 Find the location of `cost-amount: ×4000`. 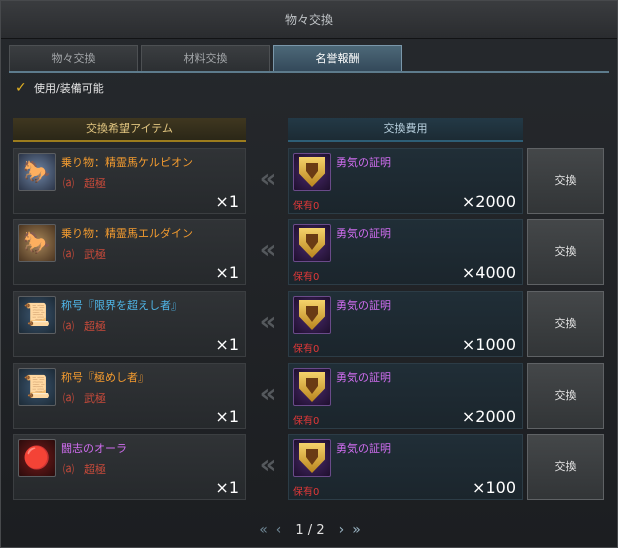

cost-amount: ×4000 is located at coordinates (488, 272).